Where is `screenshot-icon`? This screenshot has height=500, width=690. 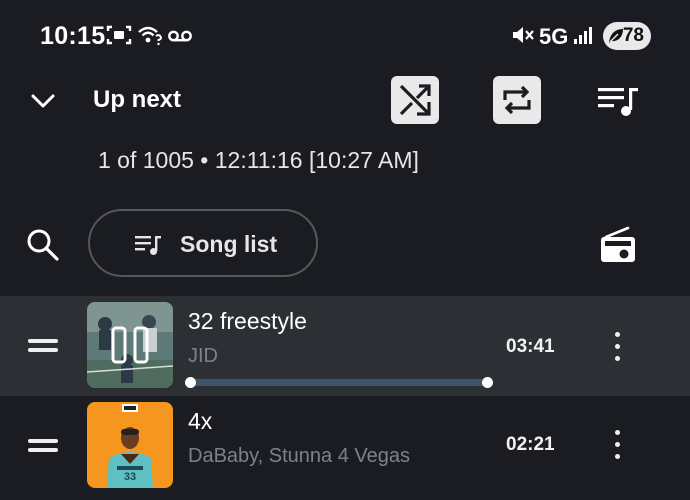
screenshot-icon is located at coordinates (119, 35).